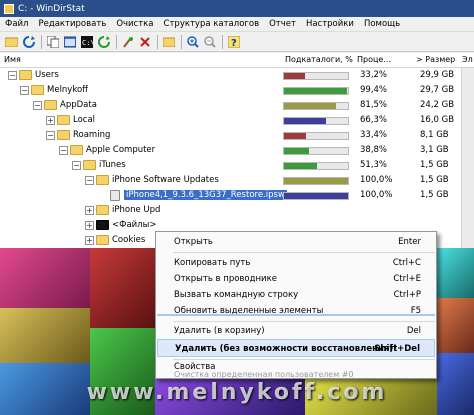  What do you see at coordinates (144, 41) in the screenshot?
I see `delete-icon` at bounding box center [144, 41].